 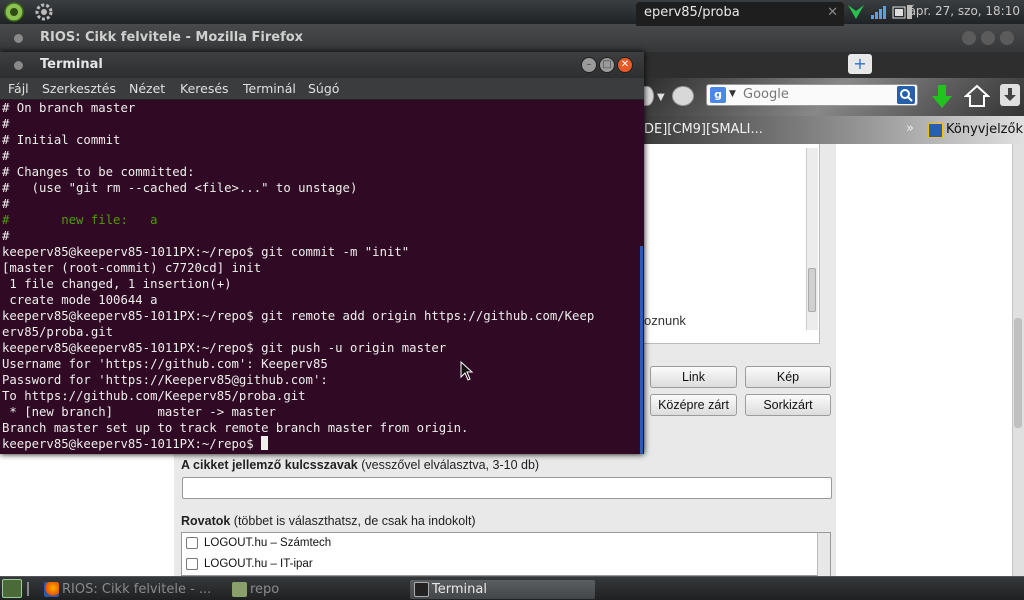 I want to click on category-item: LOGOUT.hu – IT-ipar, so click(x=249, y=564).